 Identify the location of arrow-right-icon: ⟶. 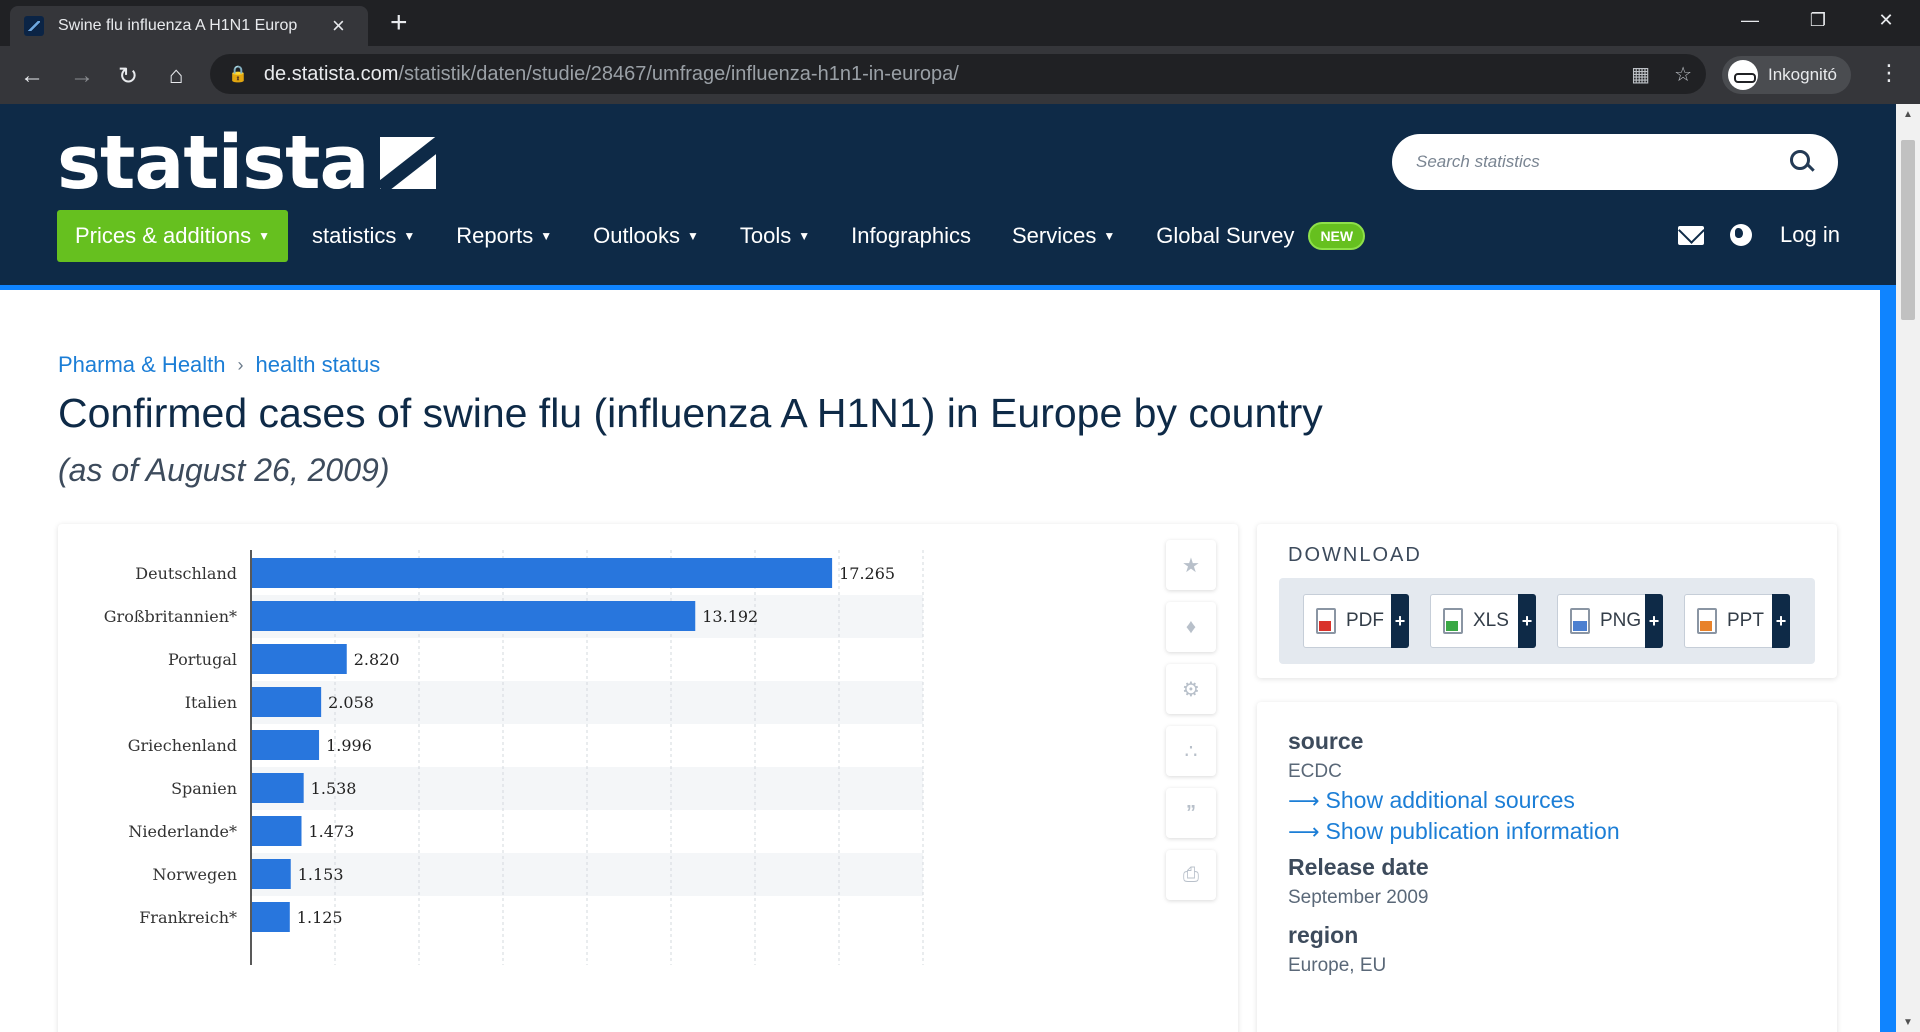
(1304, 800).